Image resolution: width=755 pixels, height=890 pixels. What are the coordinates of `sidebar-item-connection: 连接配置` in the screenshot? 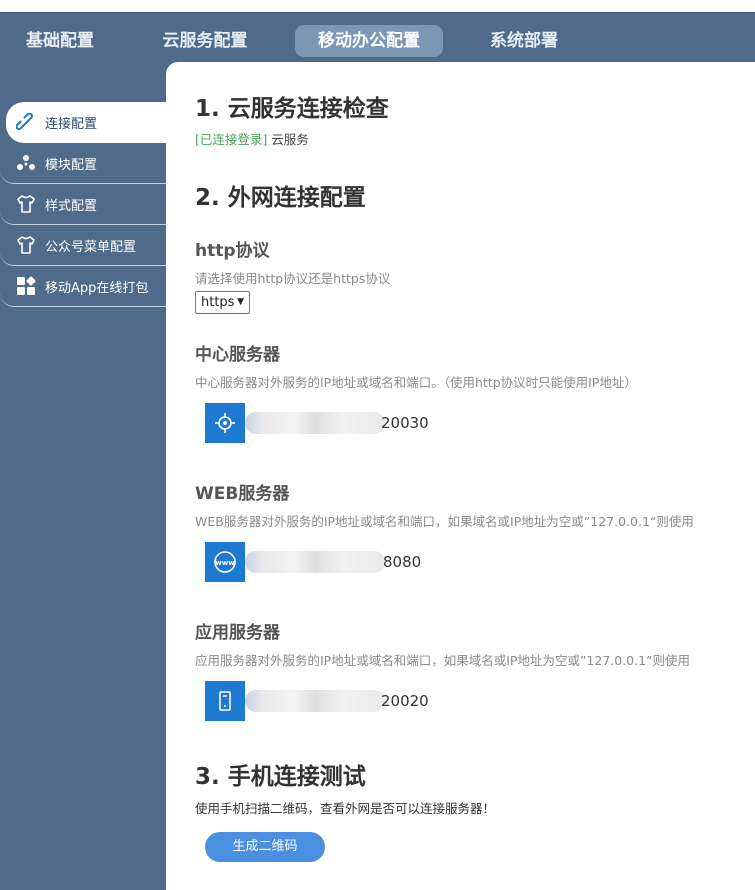 It's located at (86, 122).